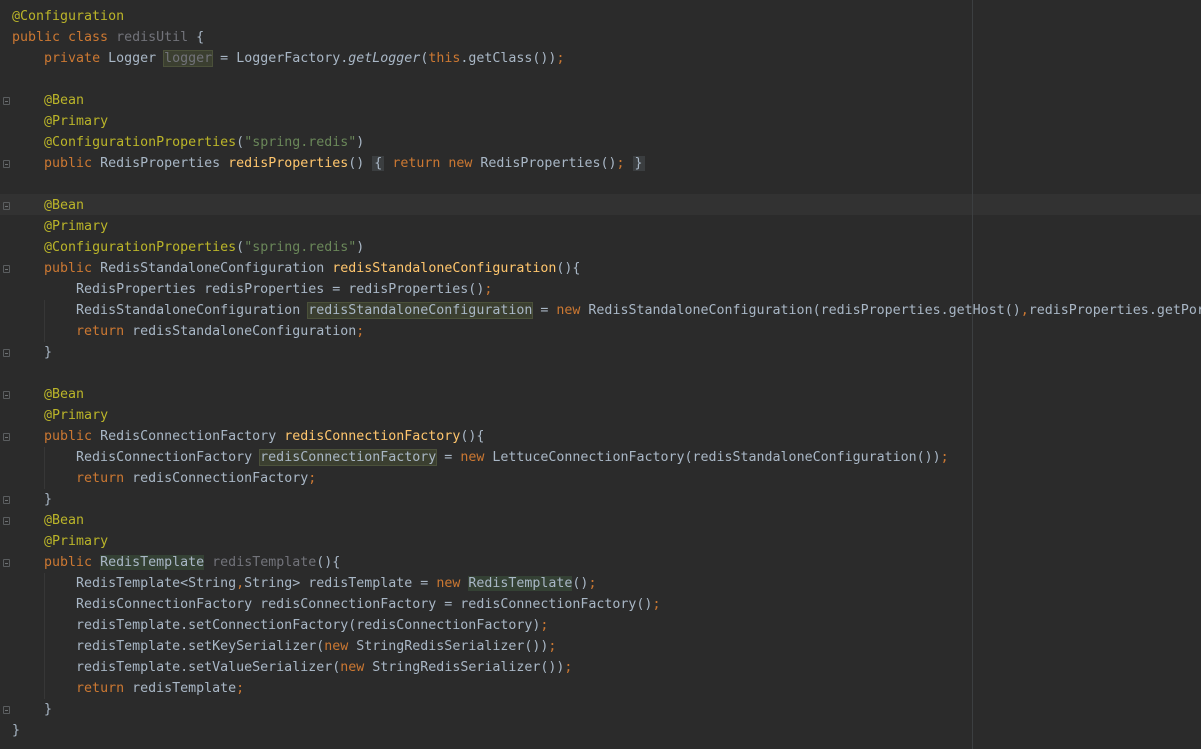 Image resolution: width=1201 pixels, height=749 pixels. Describe the element at coordinates (280, 58) in the screenshot. I see `code-token: = LoggerFactory.` at that location.